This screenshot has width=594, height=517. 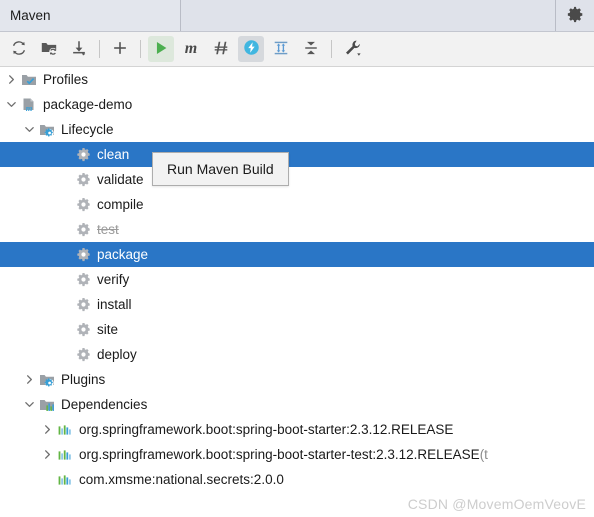 I want to click on download-sources-button, so click(x=79, y=49).